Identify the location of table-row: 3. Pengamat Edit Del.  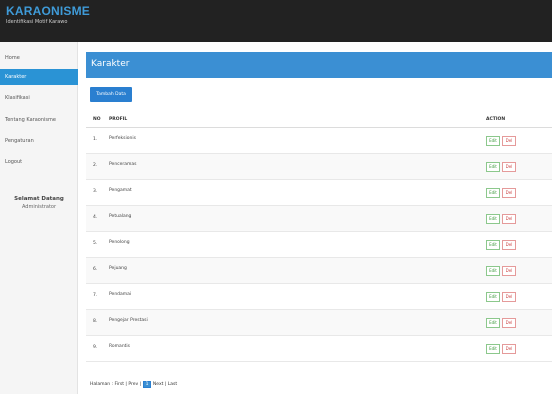
(319, 193).